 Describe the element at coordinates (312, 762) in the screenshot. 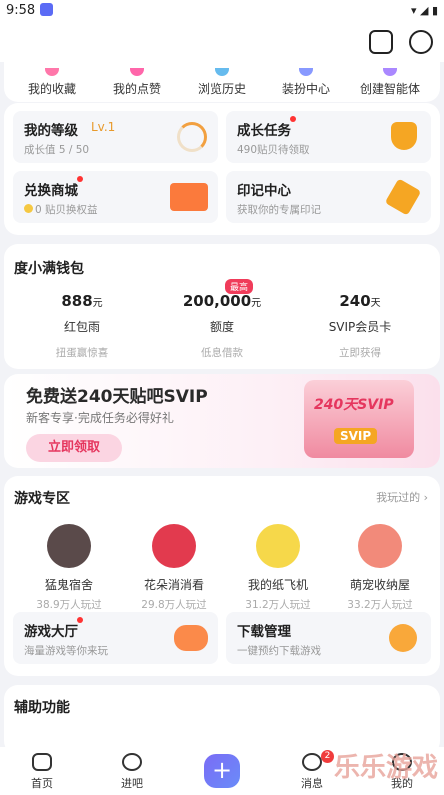

I see `message-icon` at that location.